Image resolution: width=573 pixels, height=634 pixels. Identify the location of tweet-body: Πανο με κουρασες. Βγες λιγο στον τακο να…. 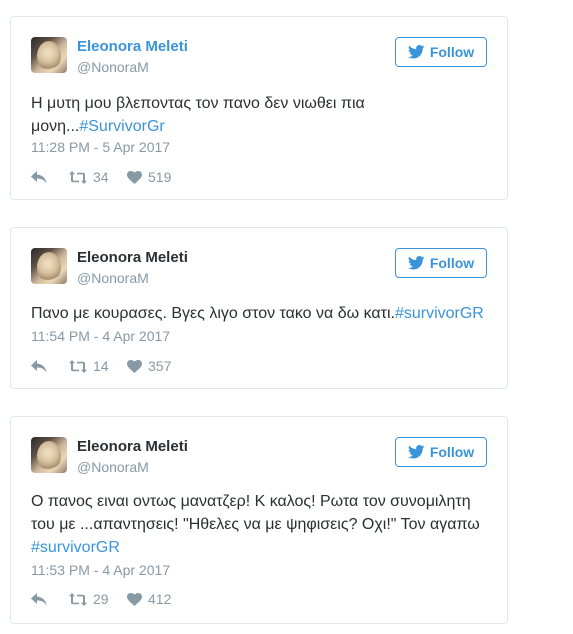
(213, 313).